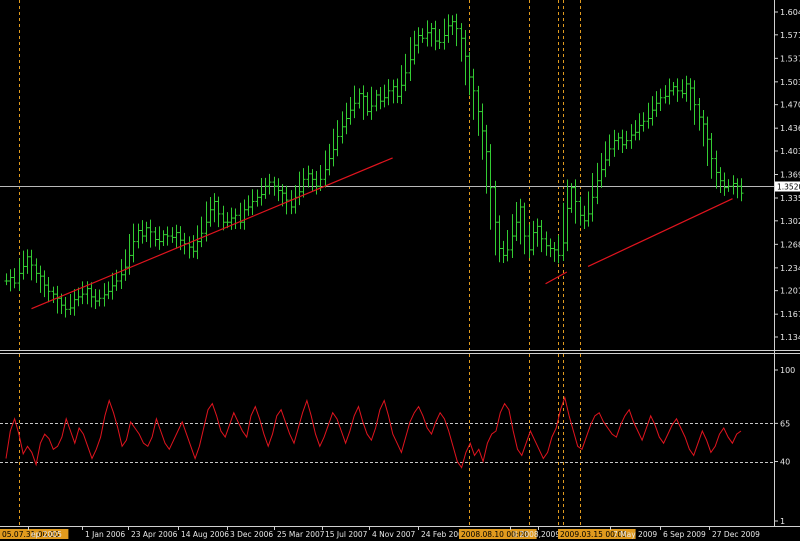 Image resolution: width=800 pixels, height=541 pixels. What do you see at coordinates (790, 175) in the screenshot?
I see `price-axis-label: 1.3690` at bounding box center [790, 175].